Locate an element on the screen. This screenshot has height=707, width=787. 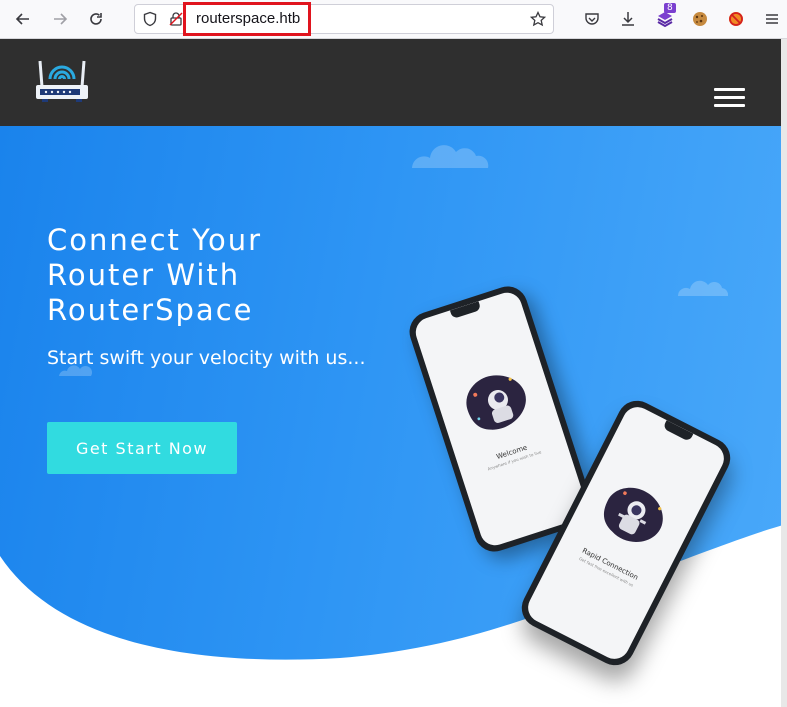
browser-toolbar: routerspace.htb 8 is located at coordinates (393, 19).